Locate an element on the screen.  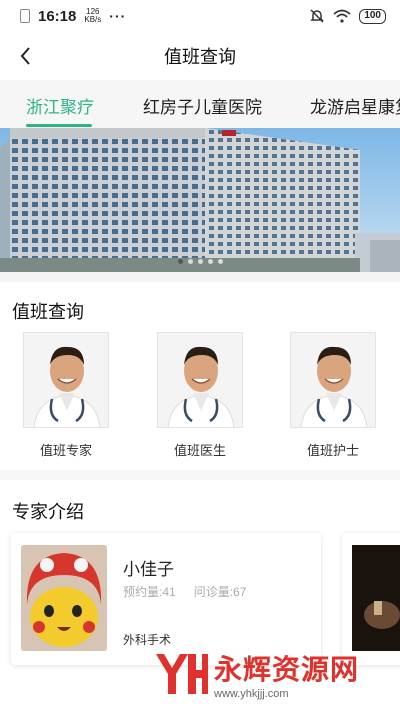
status-bar: 16:18 126 KB/s ··· 100 is located at coordinates (200, 16).